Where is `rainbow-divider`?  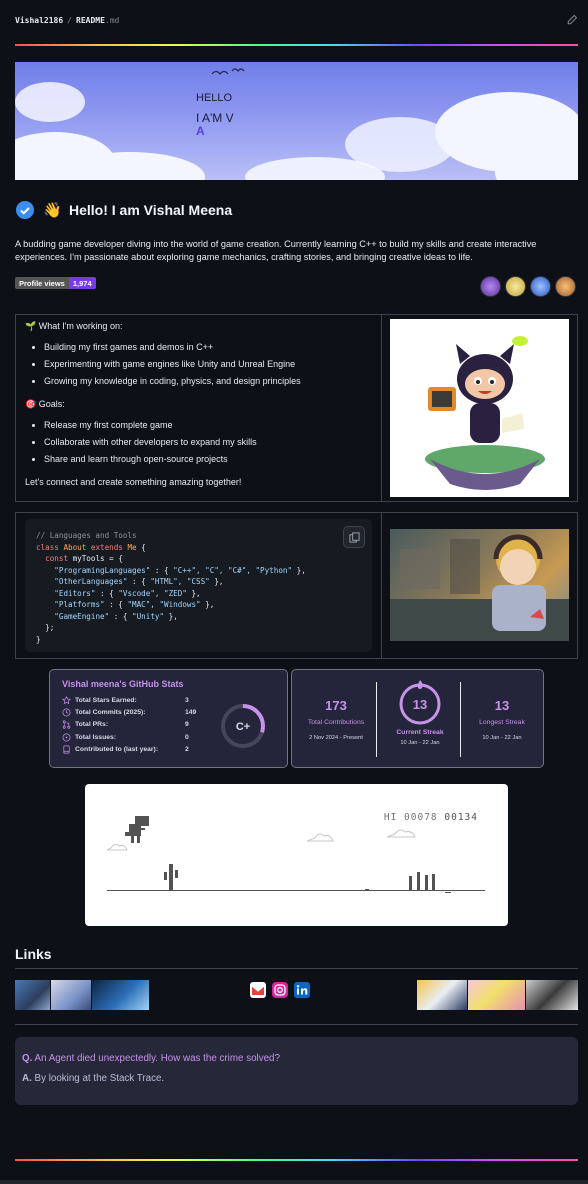
rainbow-divider is located at coordinates (296, 1160).